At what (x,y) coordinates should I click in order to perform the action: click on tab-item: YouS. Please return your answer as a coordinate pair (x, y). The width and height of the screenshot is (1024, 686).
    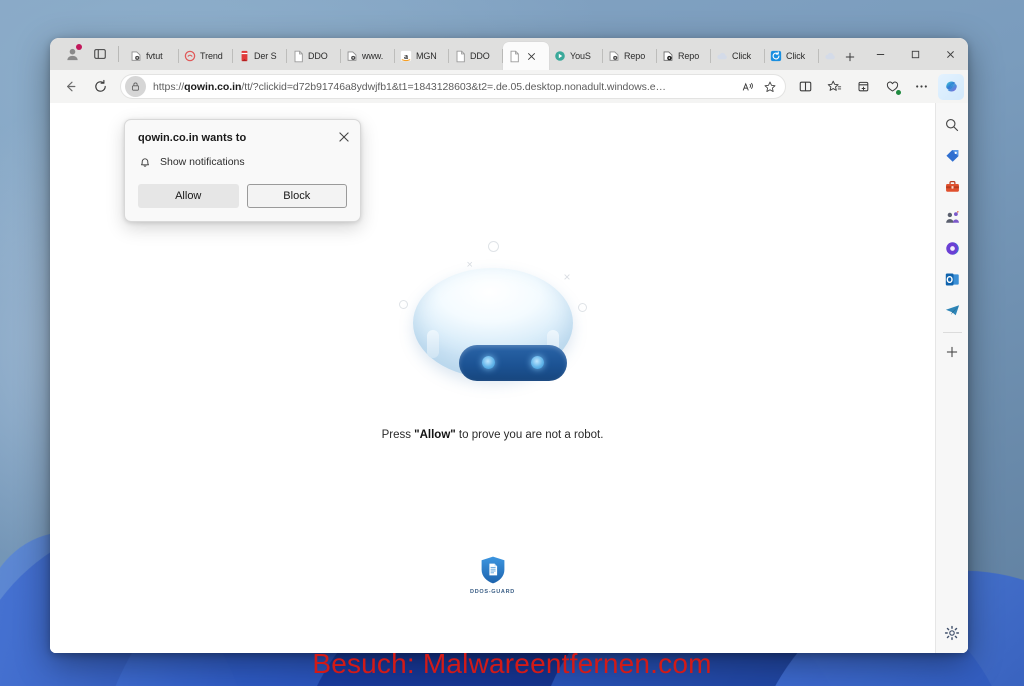
    Looking at the image, I should click on (576, 56).